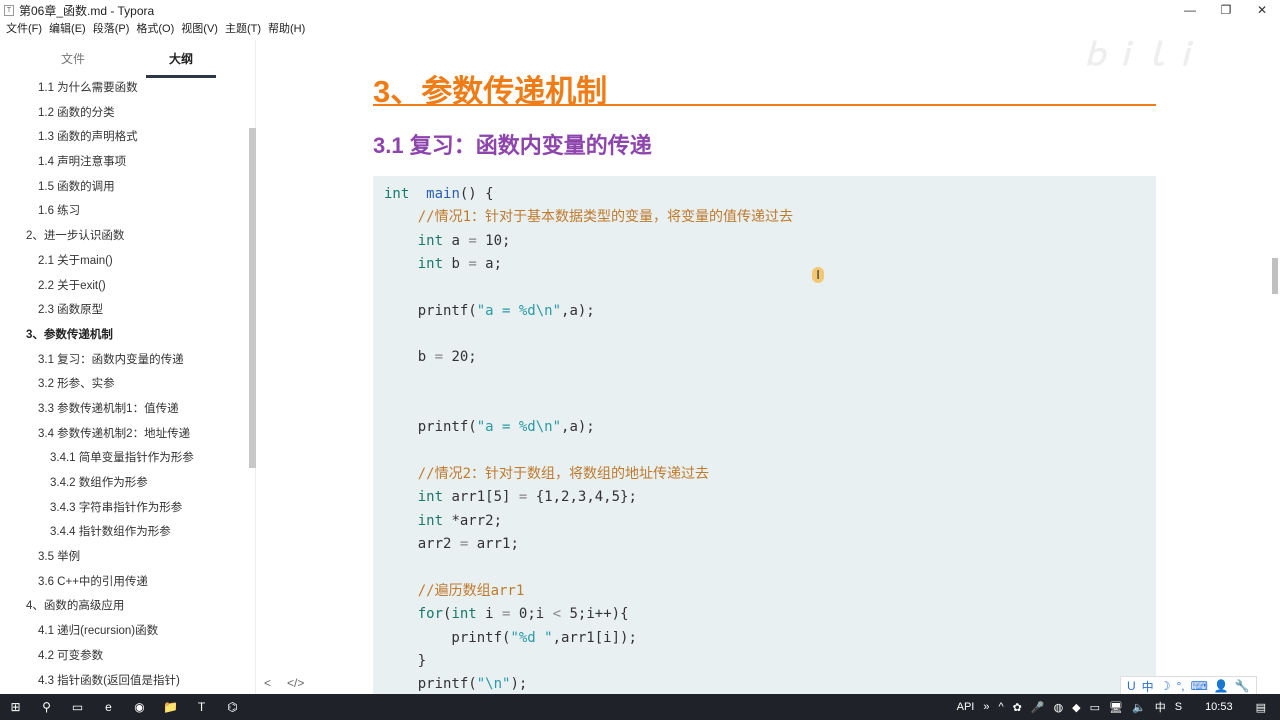 This screenshot has width=1280, height=720. I want to click on outline-item: 2.1 关于main(), so click(125, 261).